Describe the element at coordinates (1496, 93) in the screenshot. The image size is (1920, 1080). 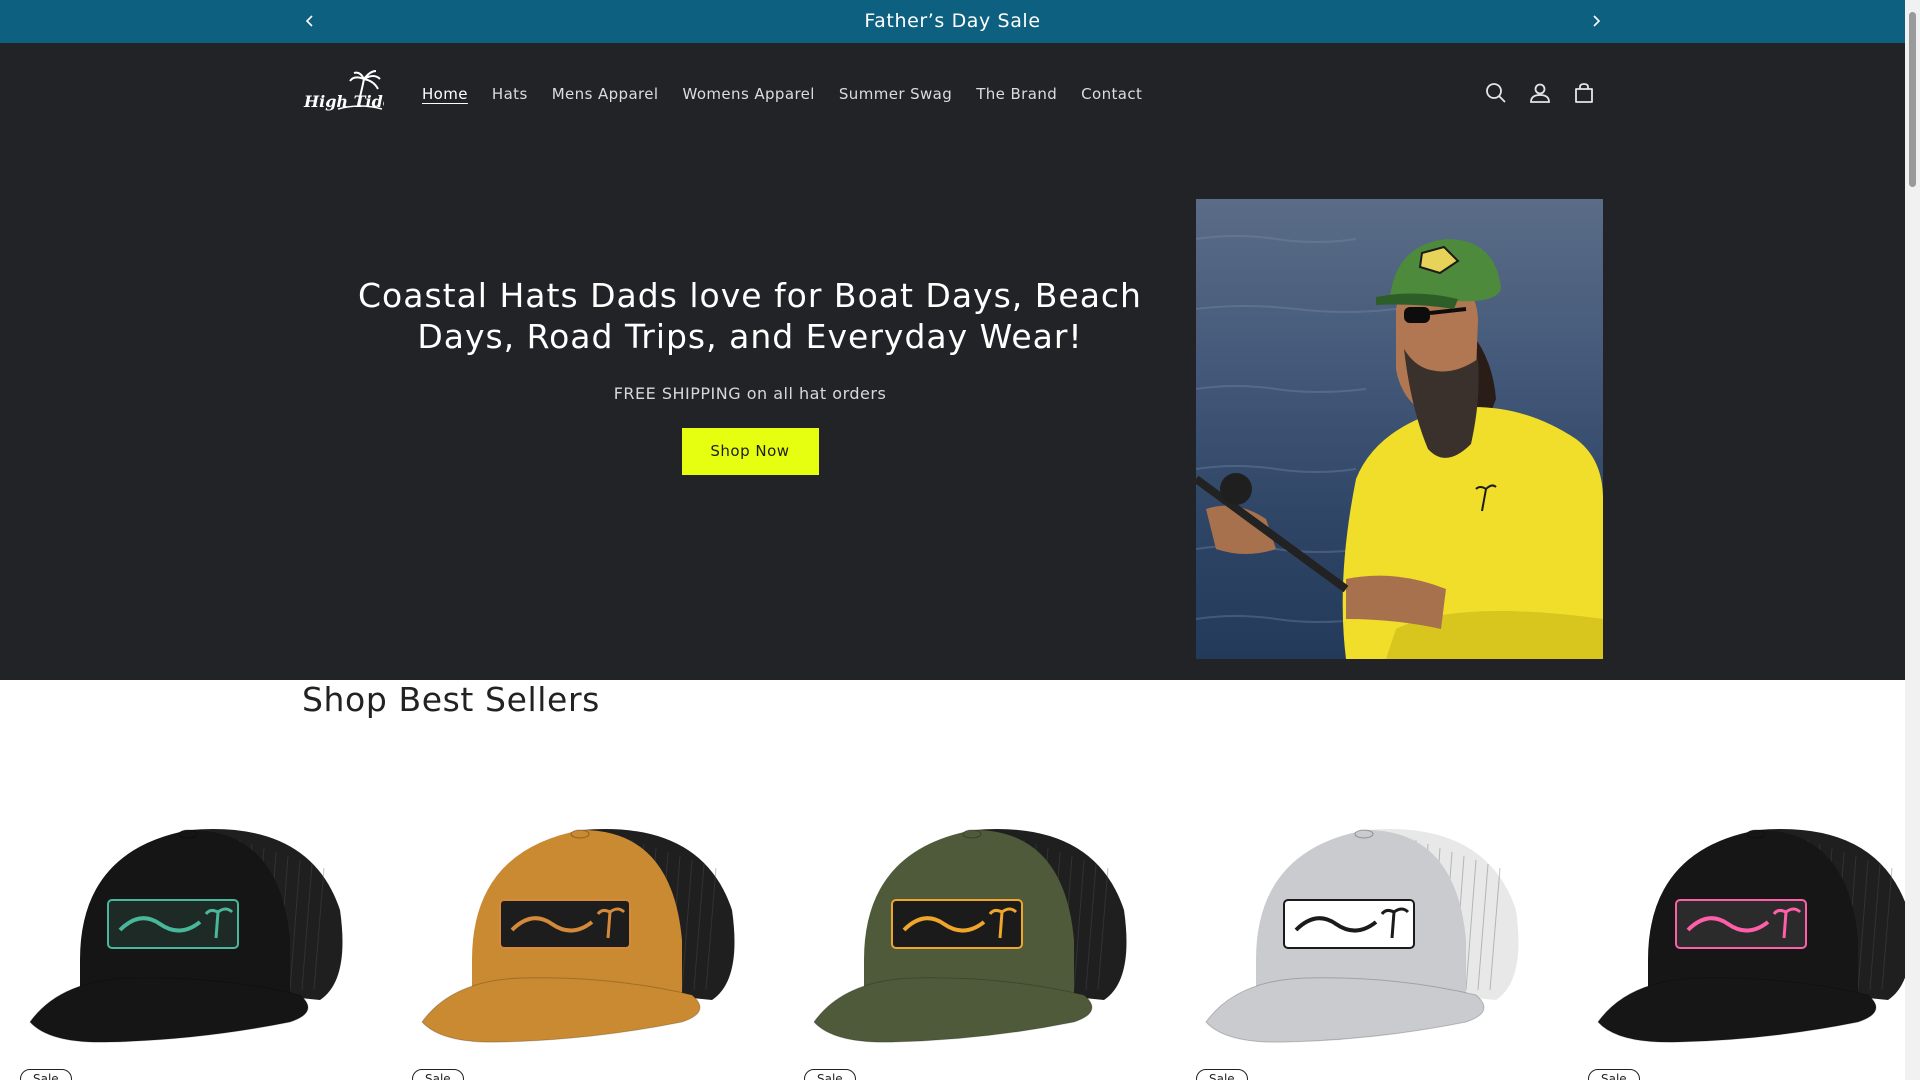
I see `search-icon` at that location.